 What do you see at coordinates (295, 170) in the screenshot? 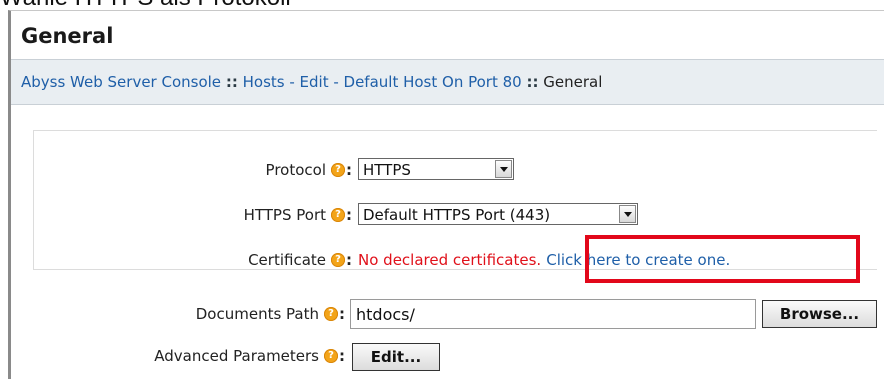
I see `protocol-label: Protocol` at bounding box center [295, 170].